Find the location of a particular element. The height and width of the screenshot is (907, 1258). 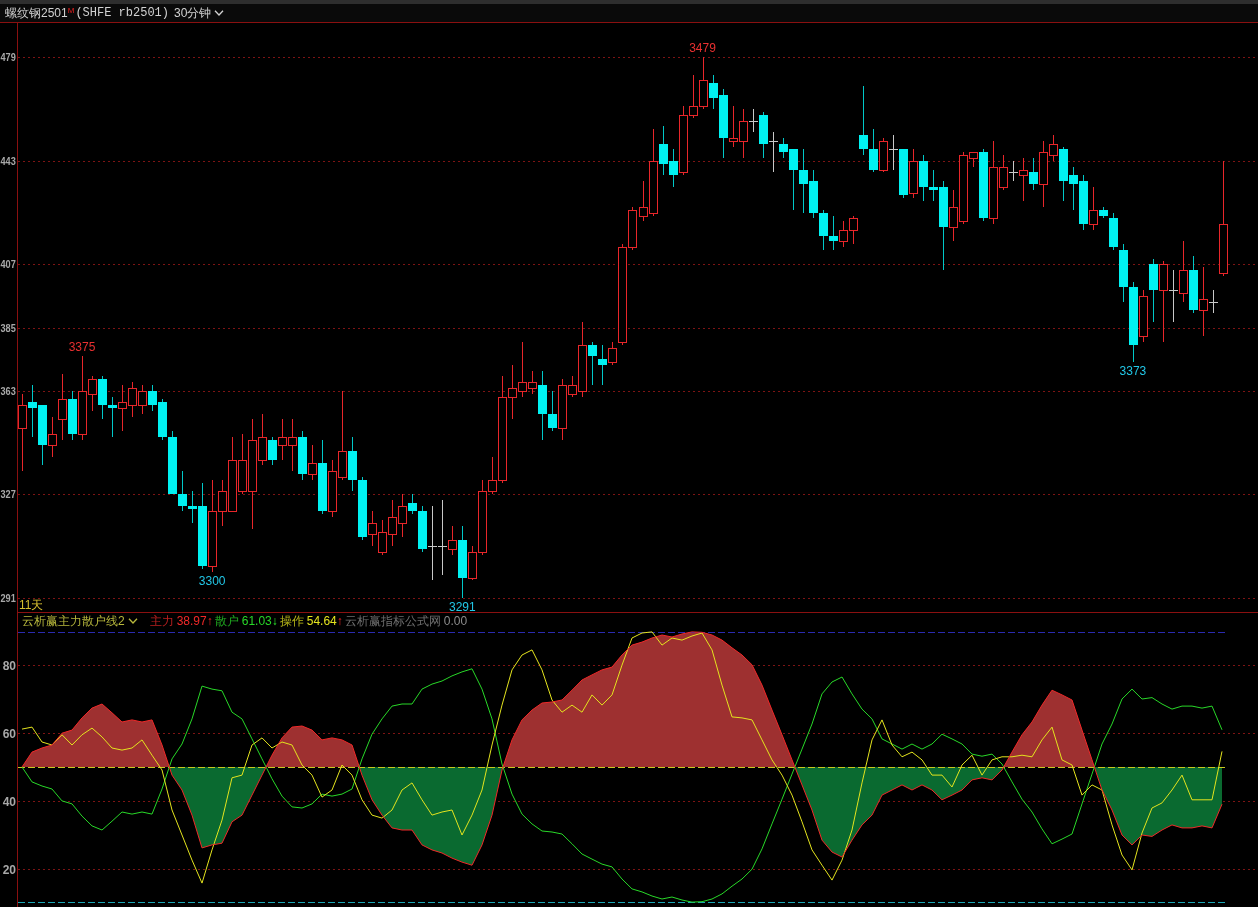

trend-arrow: ↓ is located at coordinates (274, 621).